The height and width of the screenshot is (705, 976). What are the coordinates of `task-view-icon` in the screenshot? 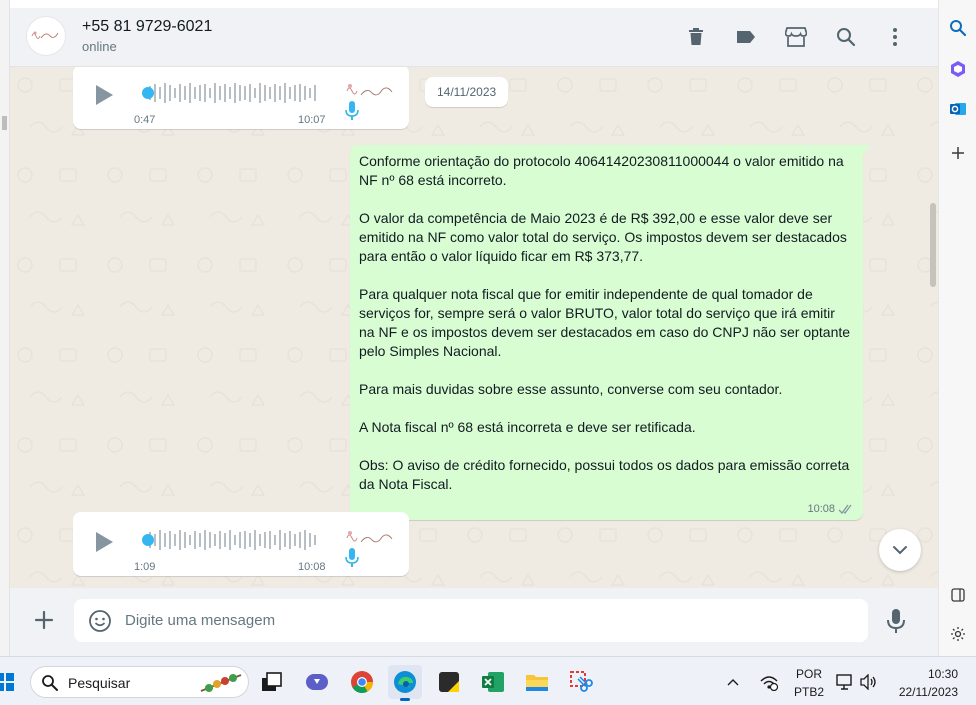 It's located at (272, 682).